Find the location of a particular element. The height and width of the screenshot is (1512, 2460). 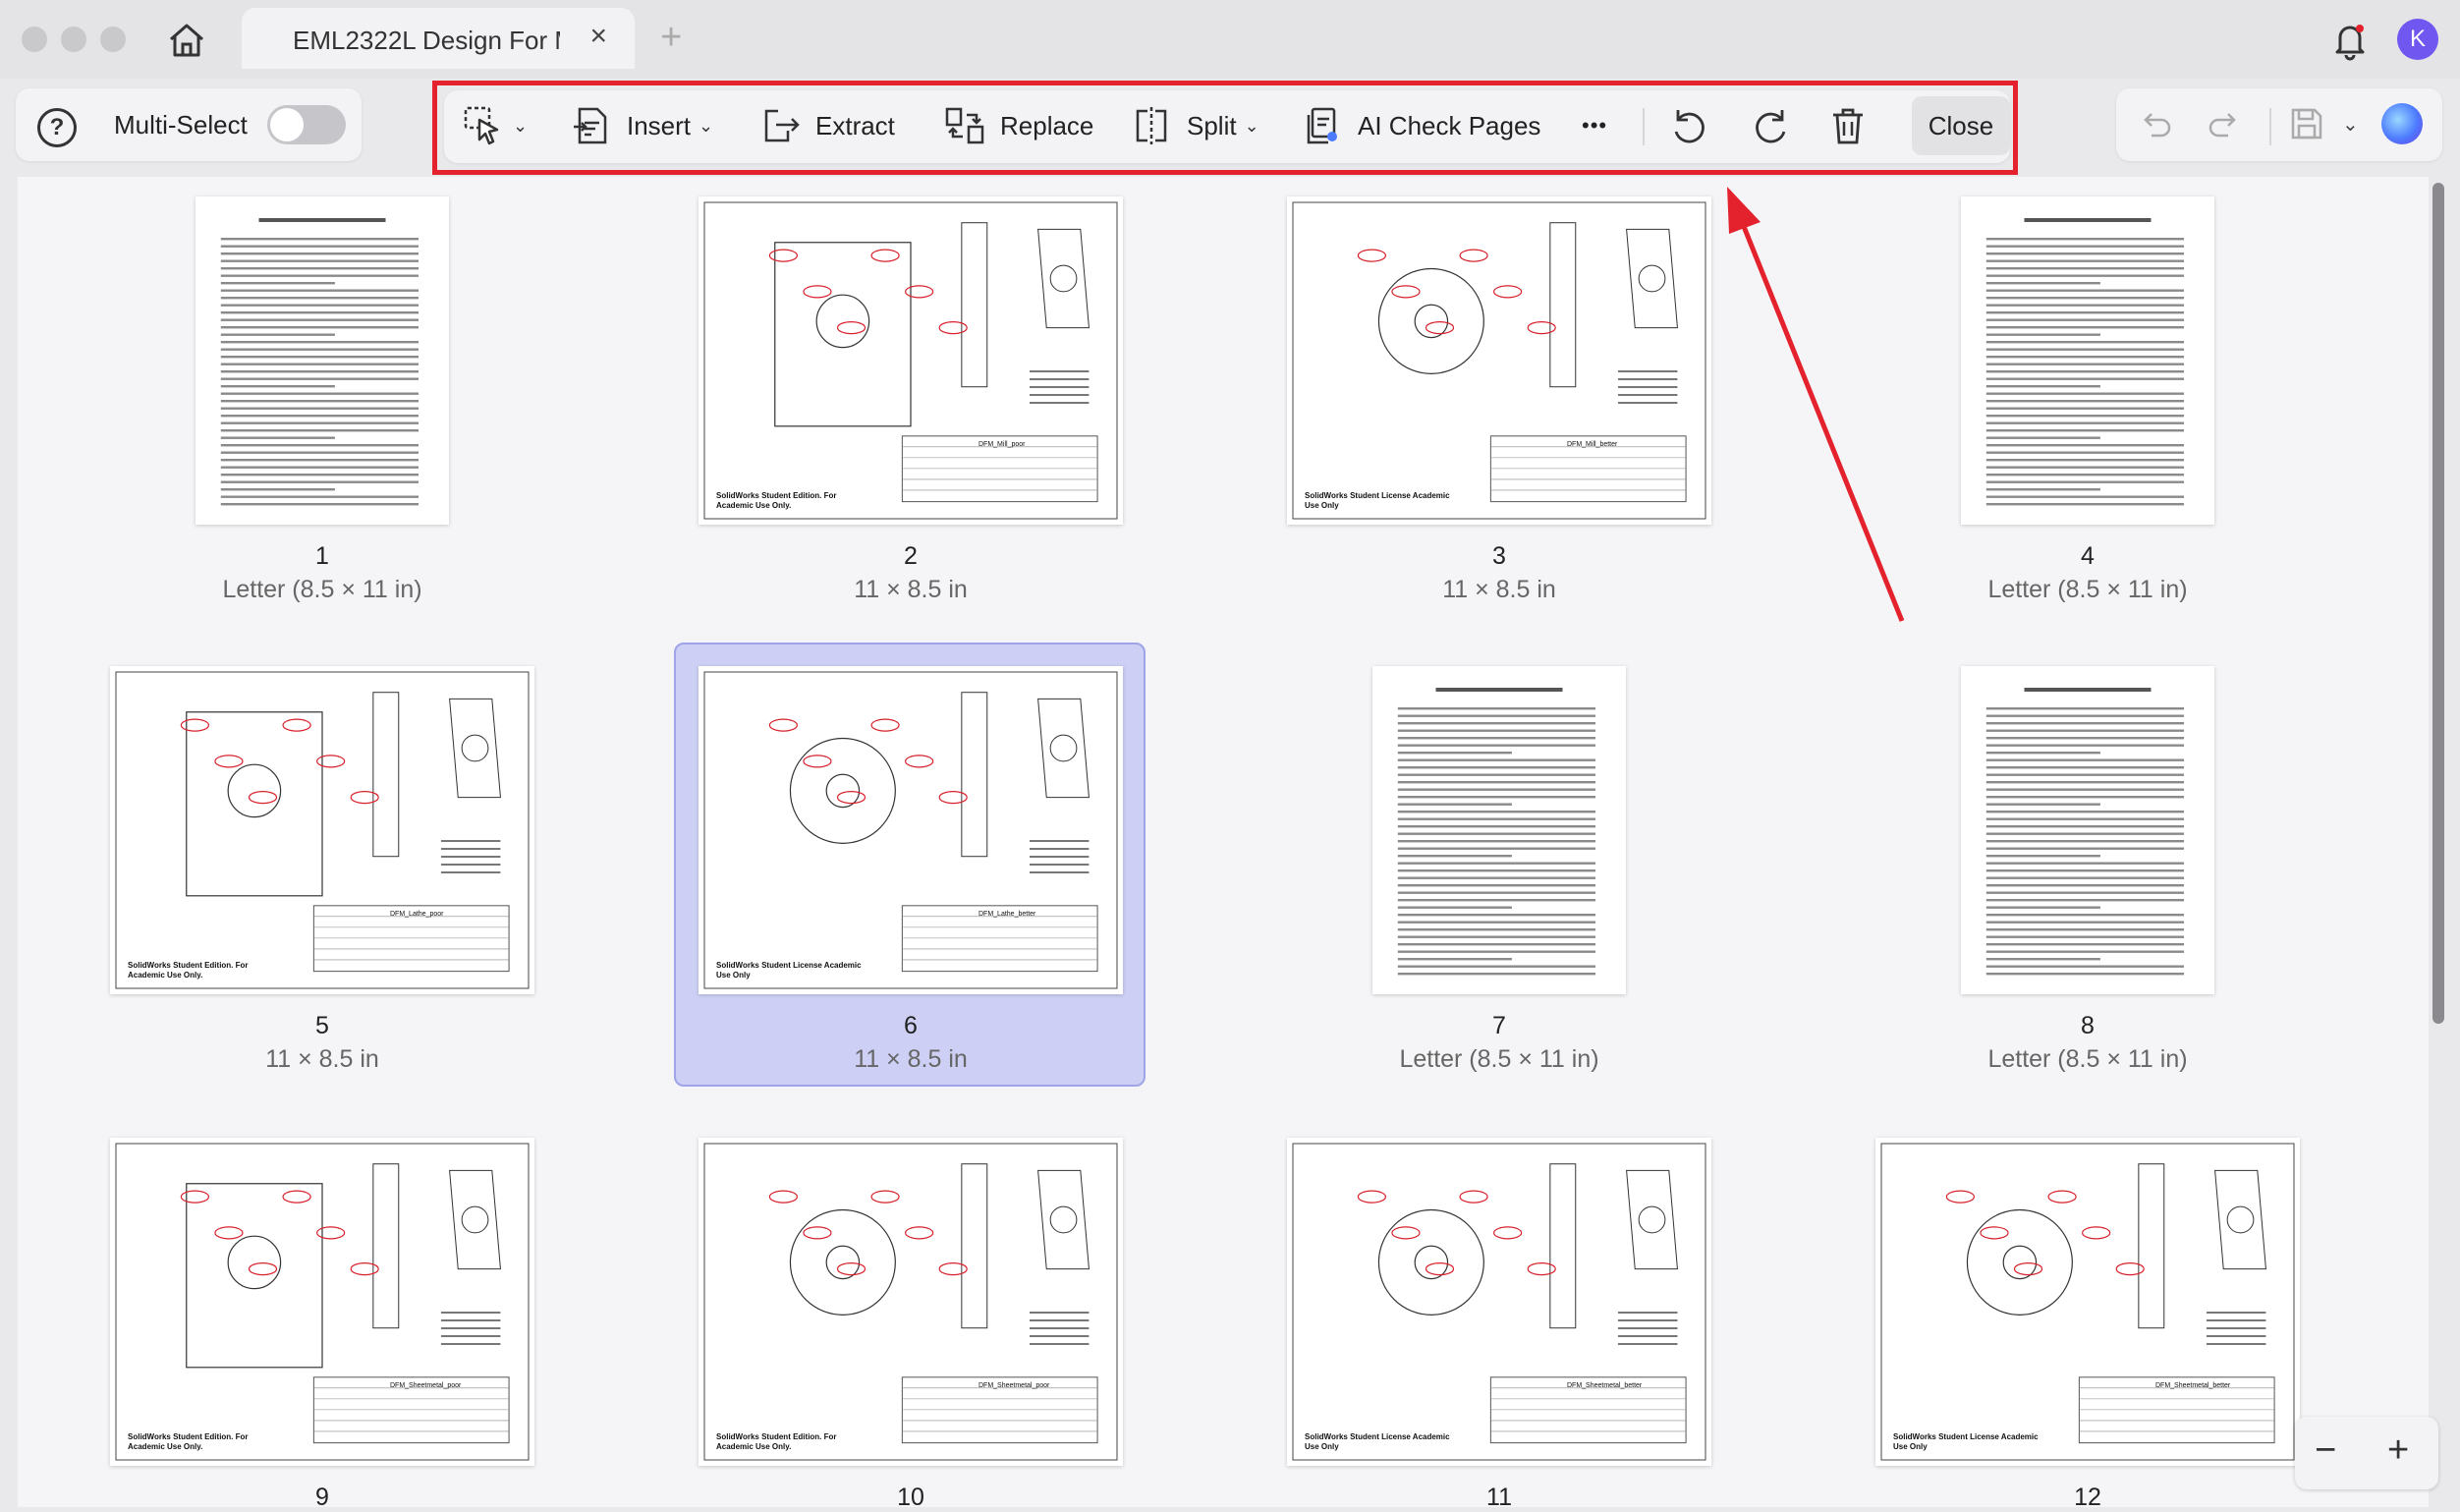

zoom-controls: − + is located at coordinates (2366, 1453).